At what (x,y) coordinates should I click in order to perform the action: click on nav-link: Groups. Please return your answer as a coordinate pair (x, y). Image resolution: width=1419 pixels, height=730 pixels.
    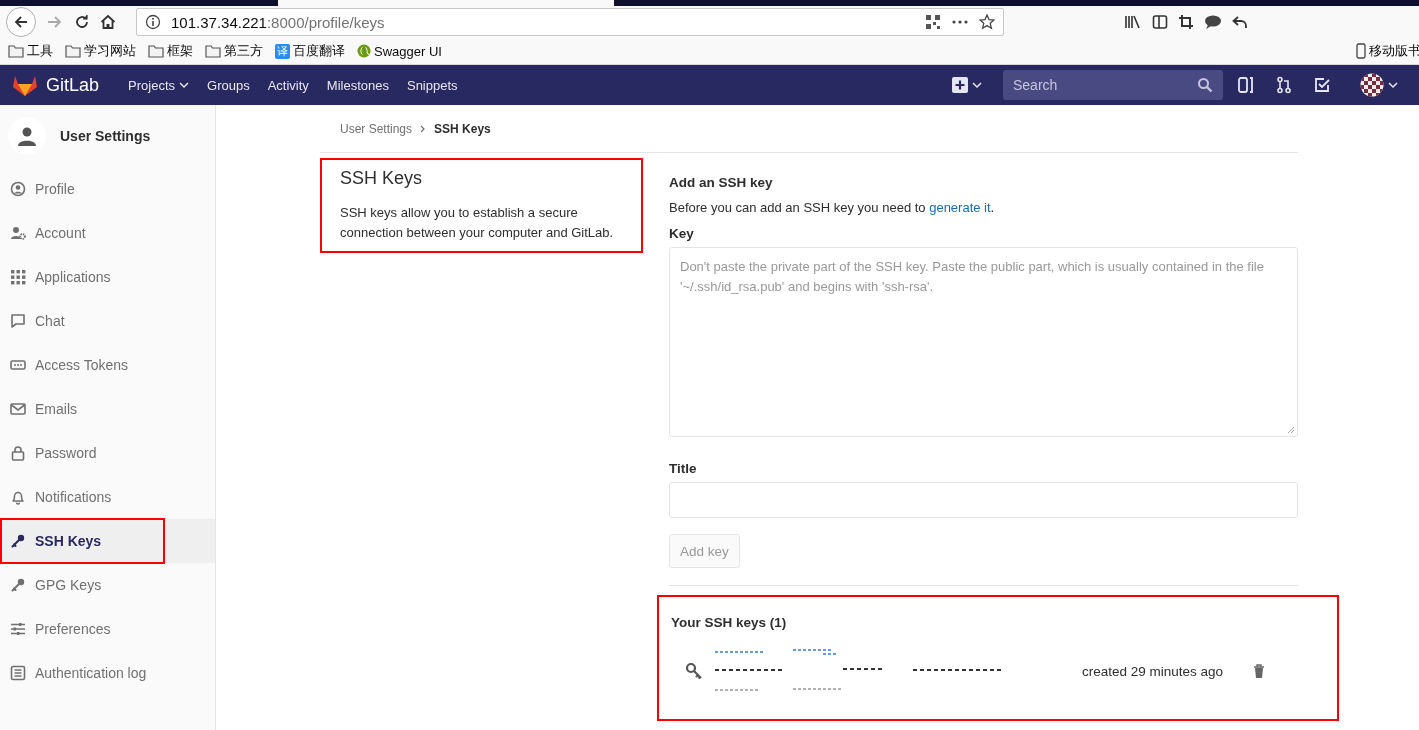
    Looking at the image, I should click on (228, 85).